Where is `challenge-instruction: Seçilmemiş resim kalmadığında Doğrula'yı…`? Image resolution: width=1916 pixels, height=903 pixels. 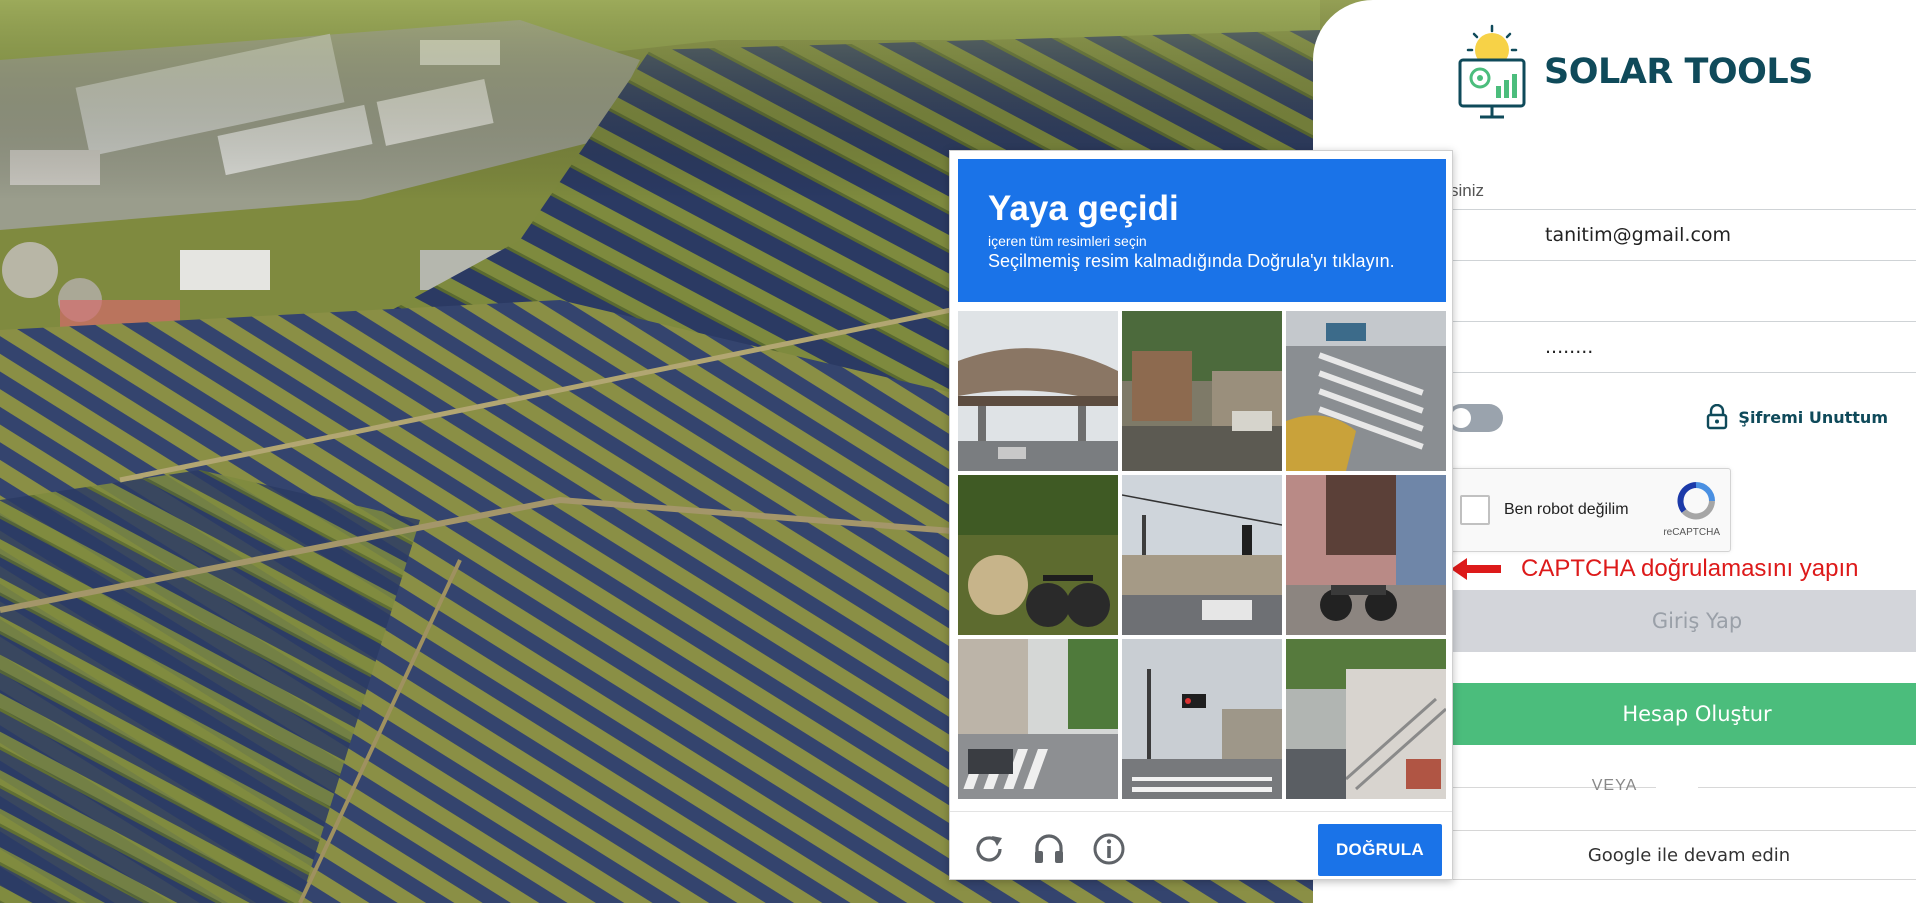 challenge-instruction: Seçilmemiş resim kalmadığında Doğrula'yı… is located at coordinates (1191, 261).